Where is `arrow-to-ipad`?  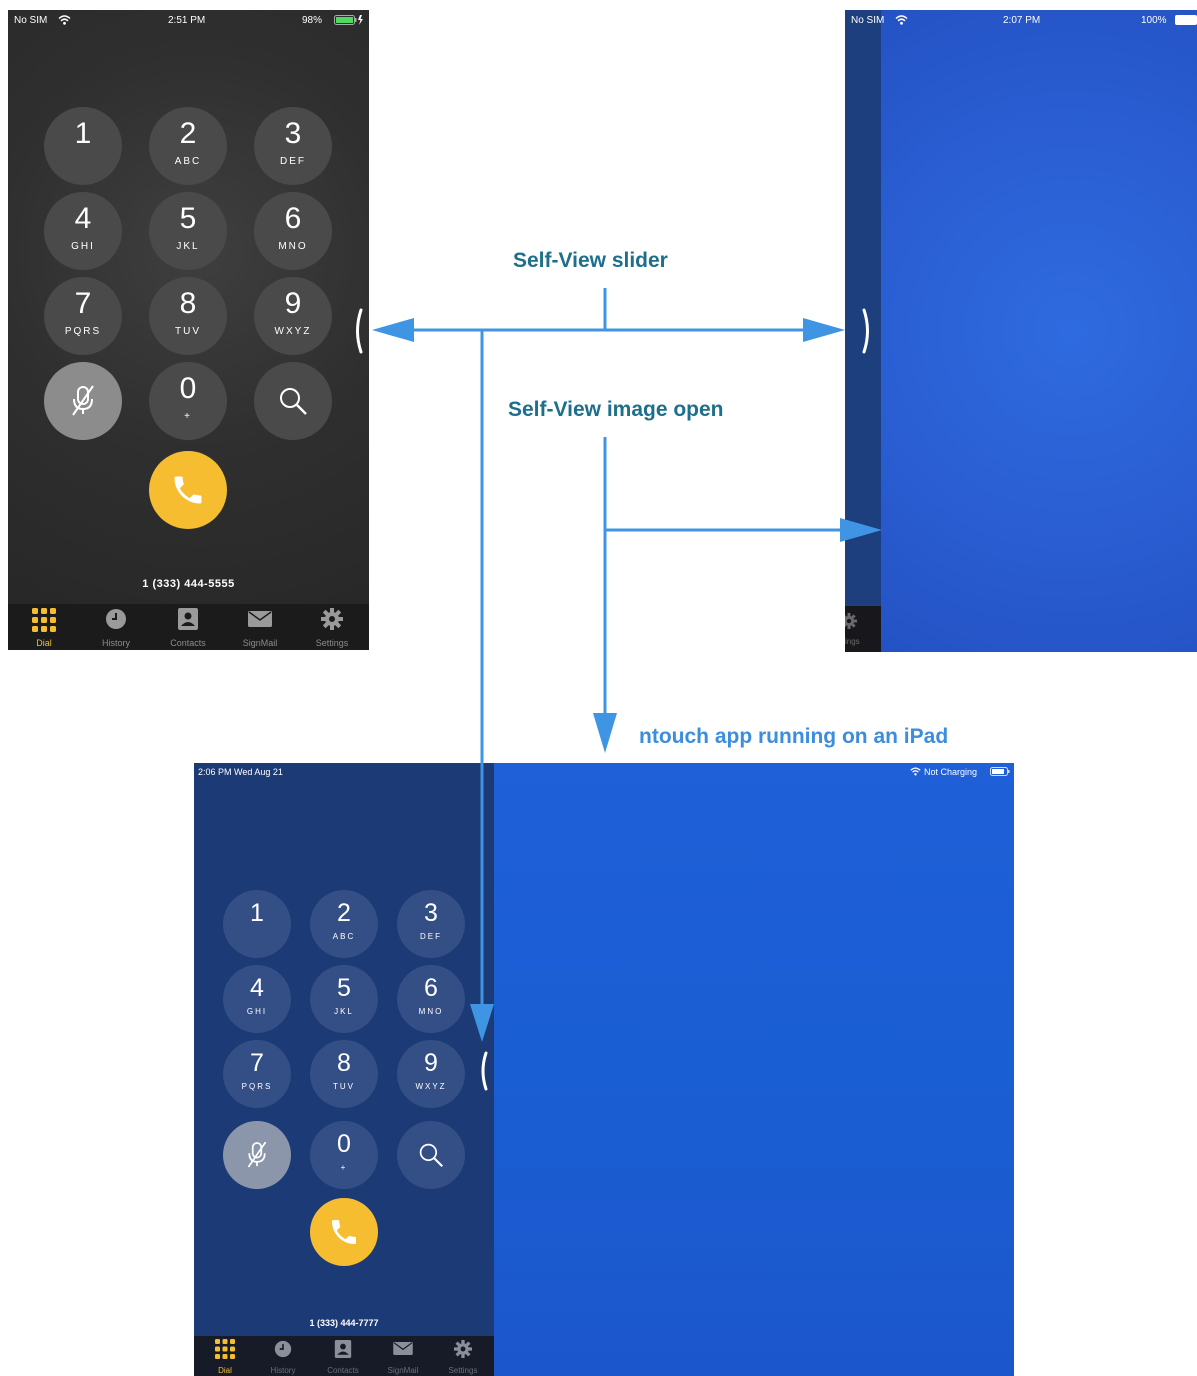 arrow-to-ipad is located at coordinates (605, 733).